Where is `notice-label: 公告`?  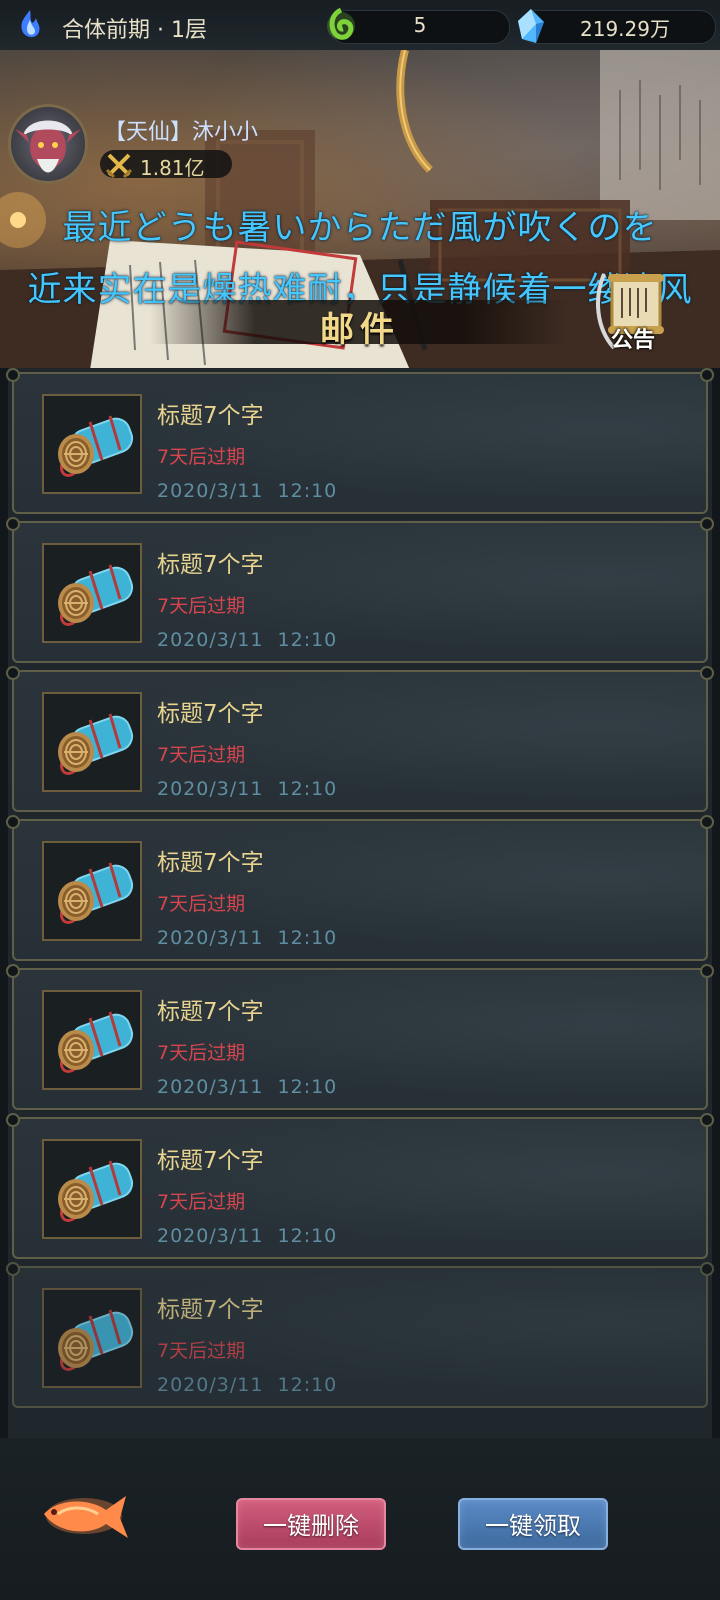 notice-label: 公告 is located at coordinates (633, 338).